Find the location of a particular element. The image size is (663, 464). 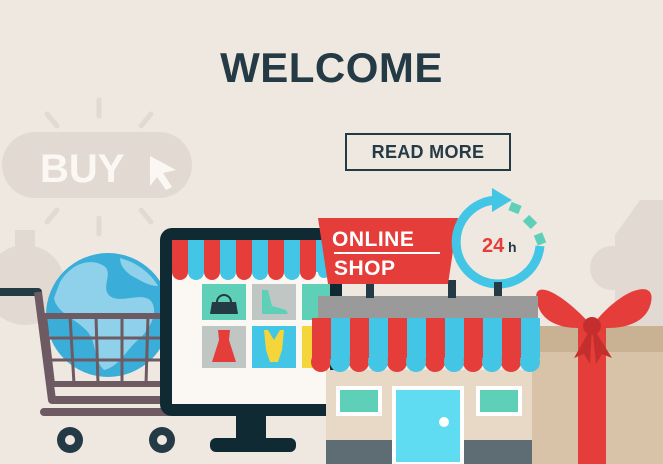

product-tile-shoe is located at coordinates (274, 302).